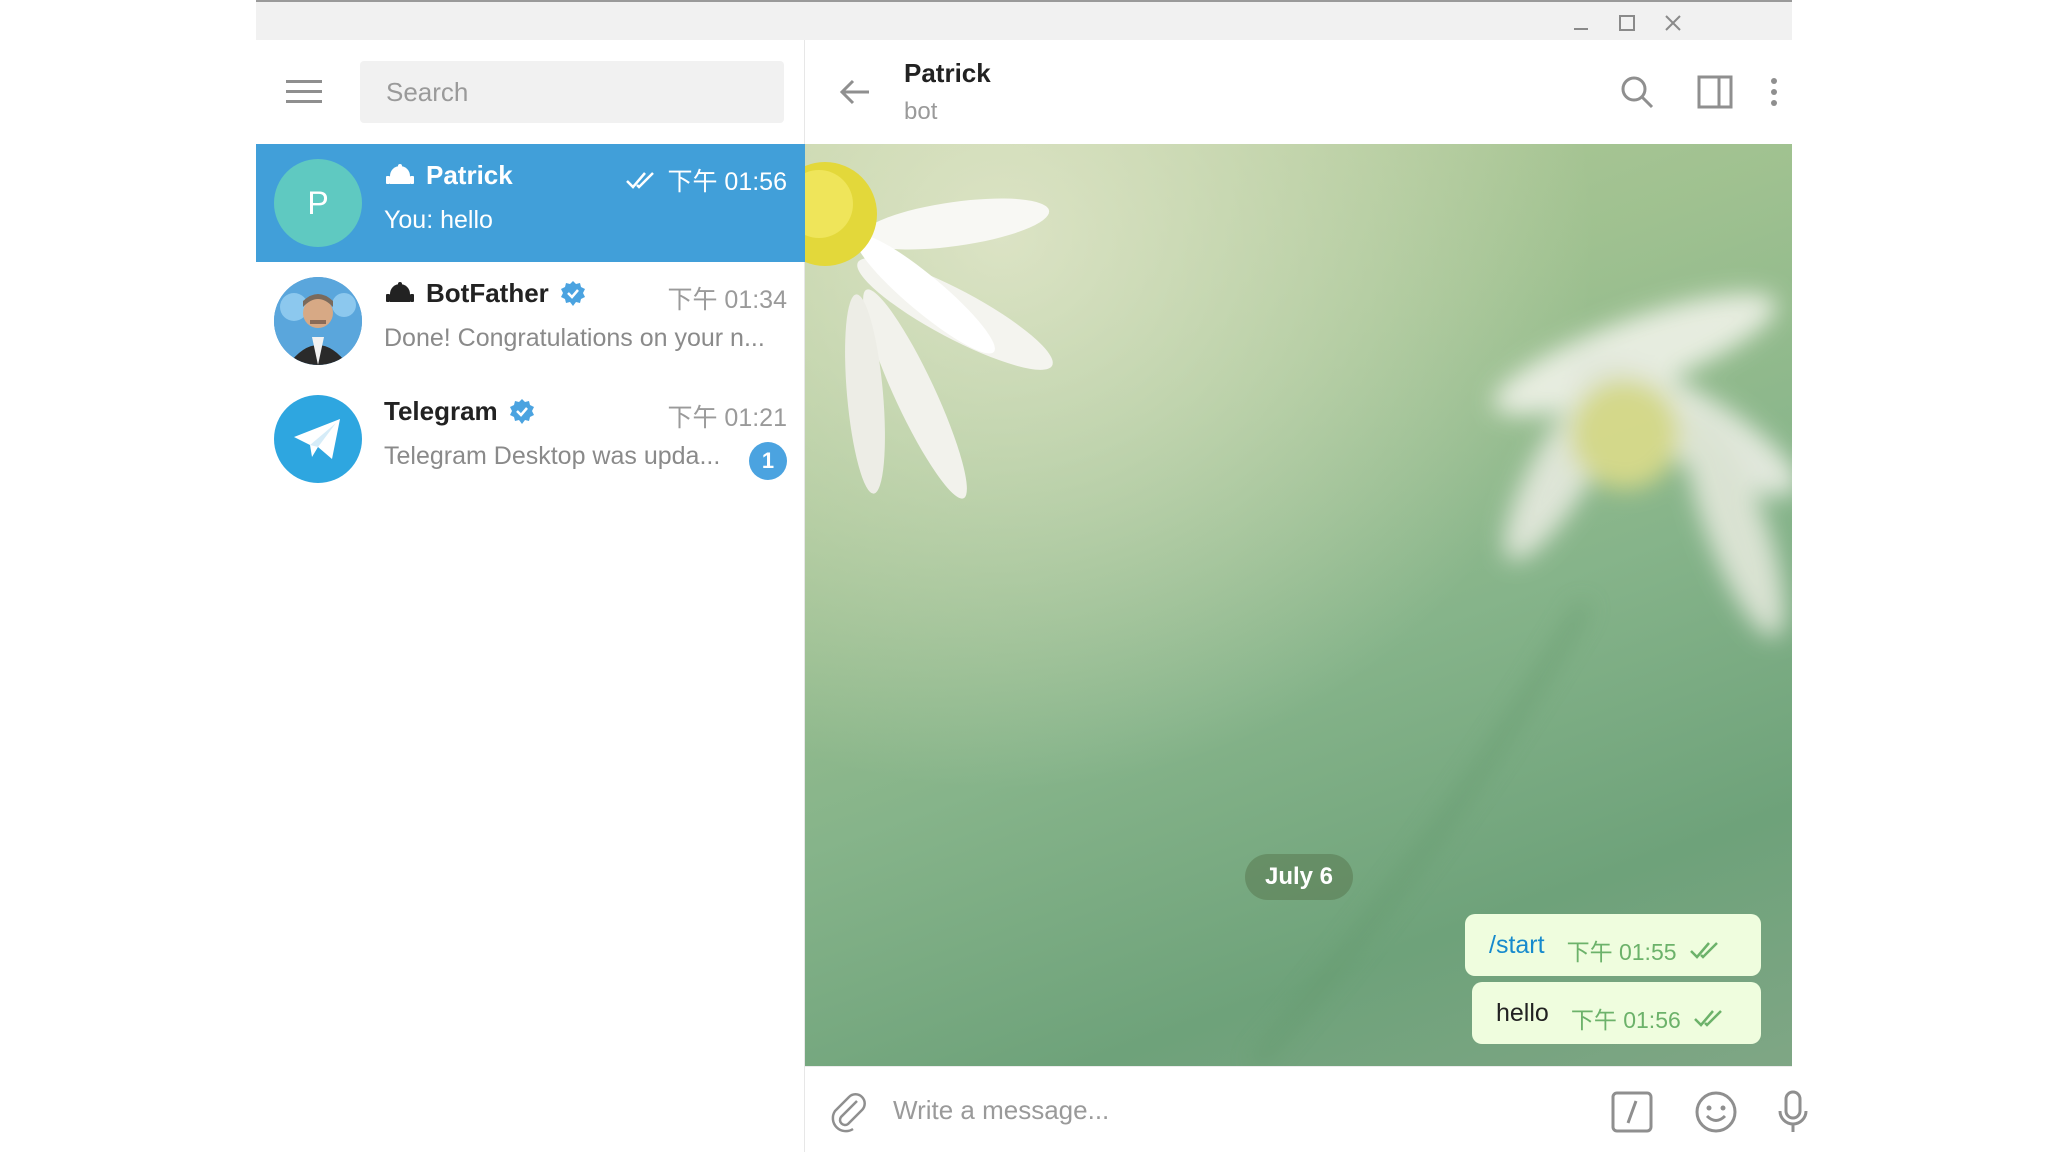 Image resolution: width=2048 pixels, height=1152 pixels. I want to click on peer-status: bot, so click(921, 111).